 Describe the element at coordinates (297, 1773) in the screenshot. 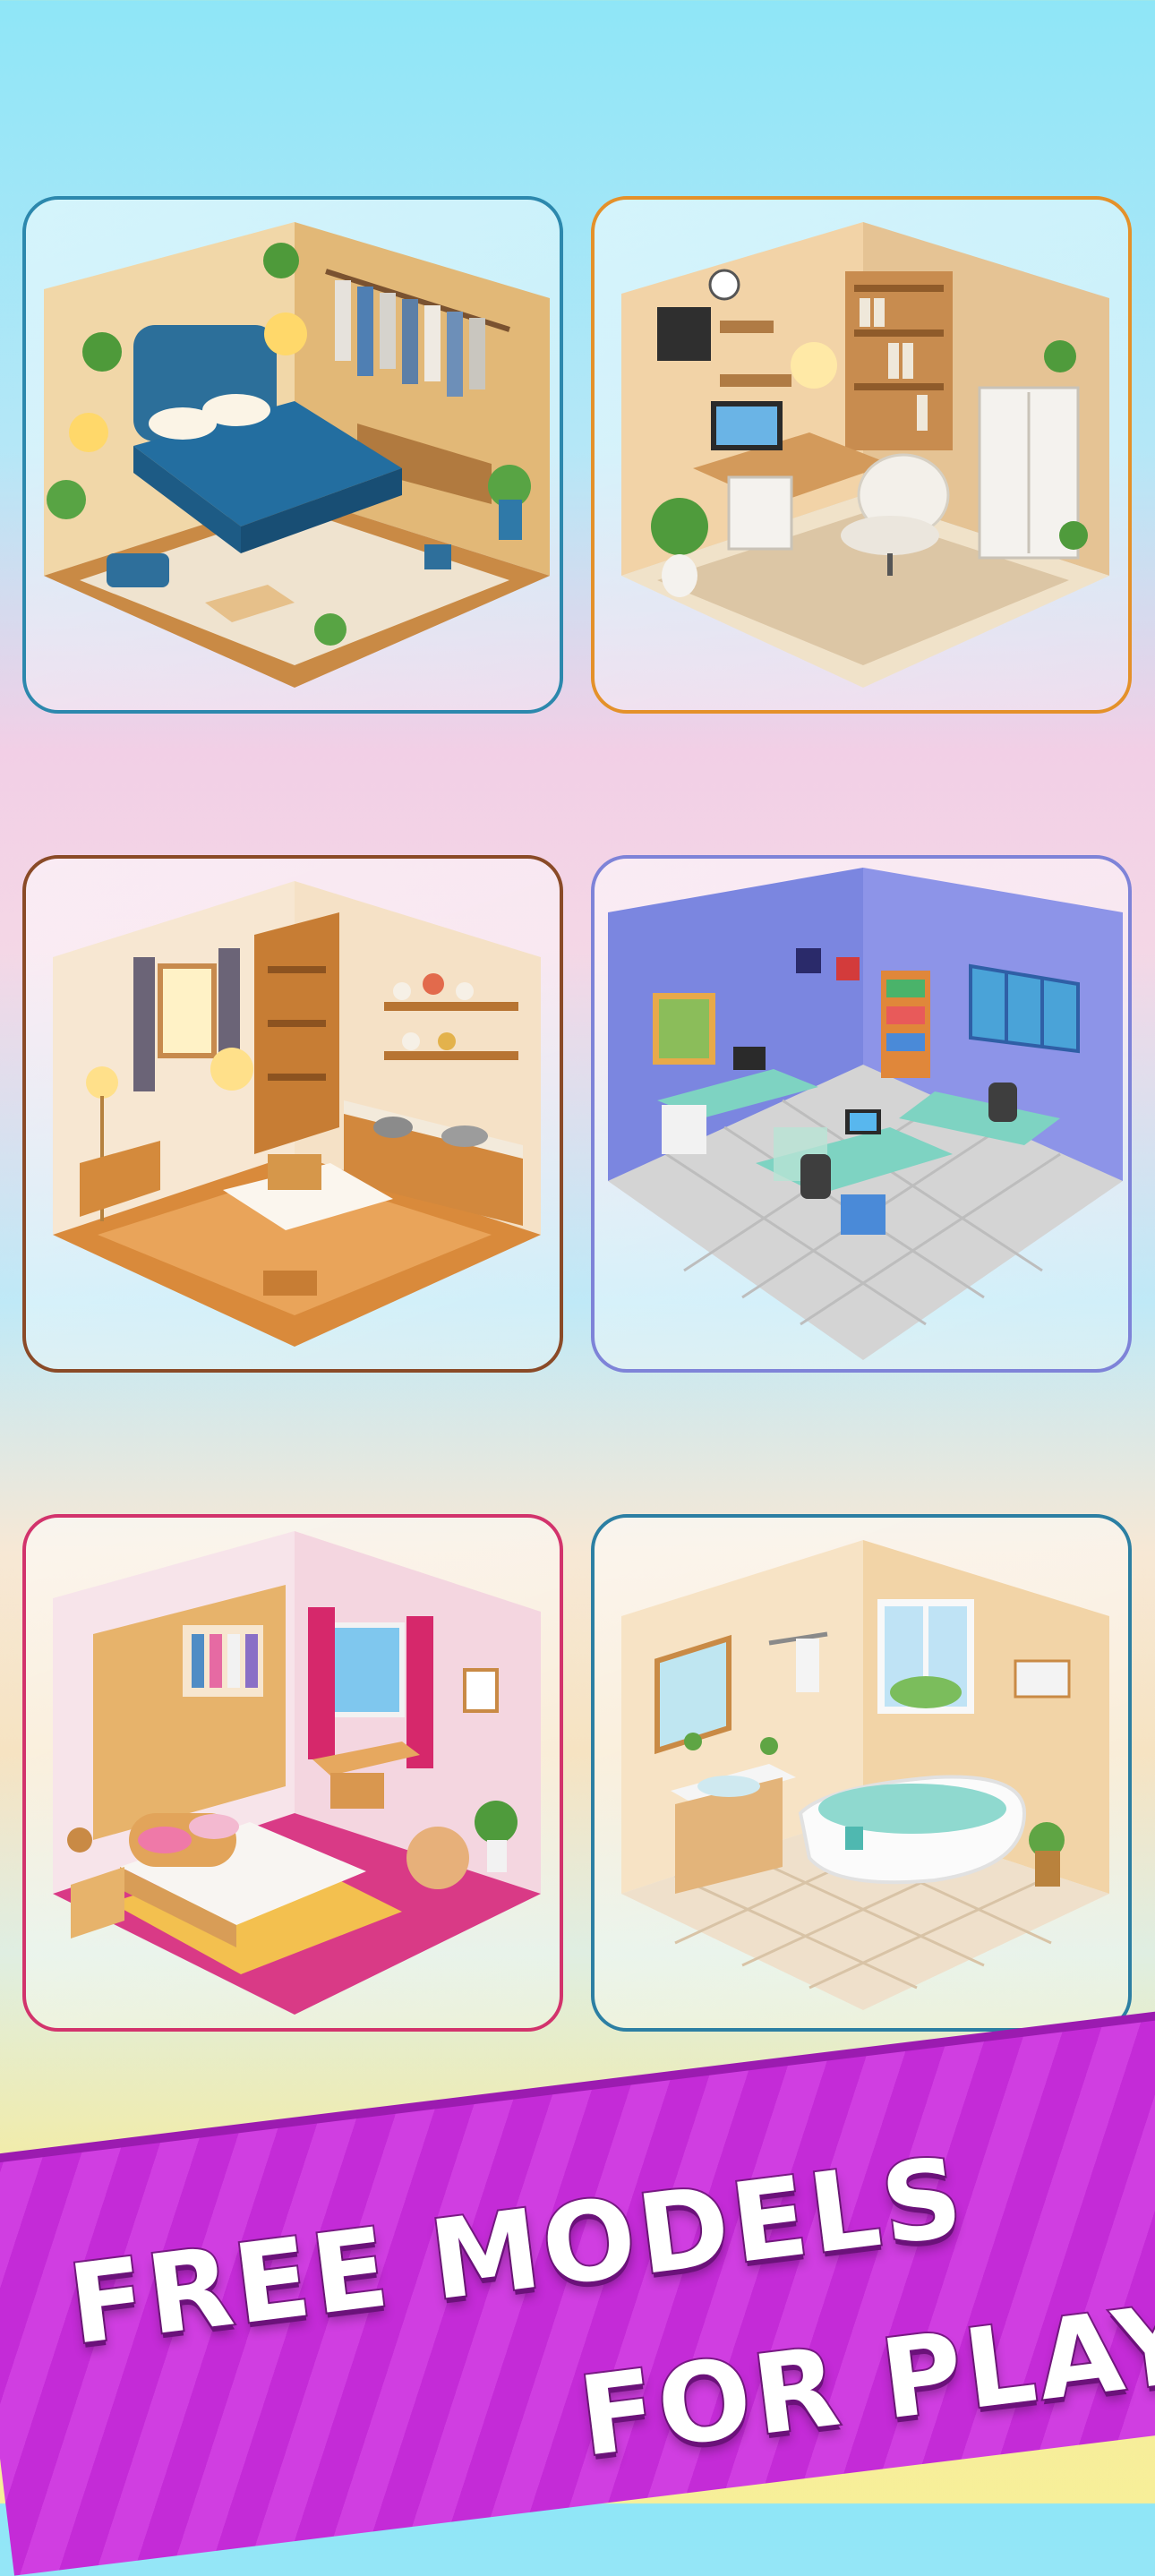

I see `pink-bedroom-illustration` at that location.